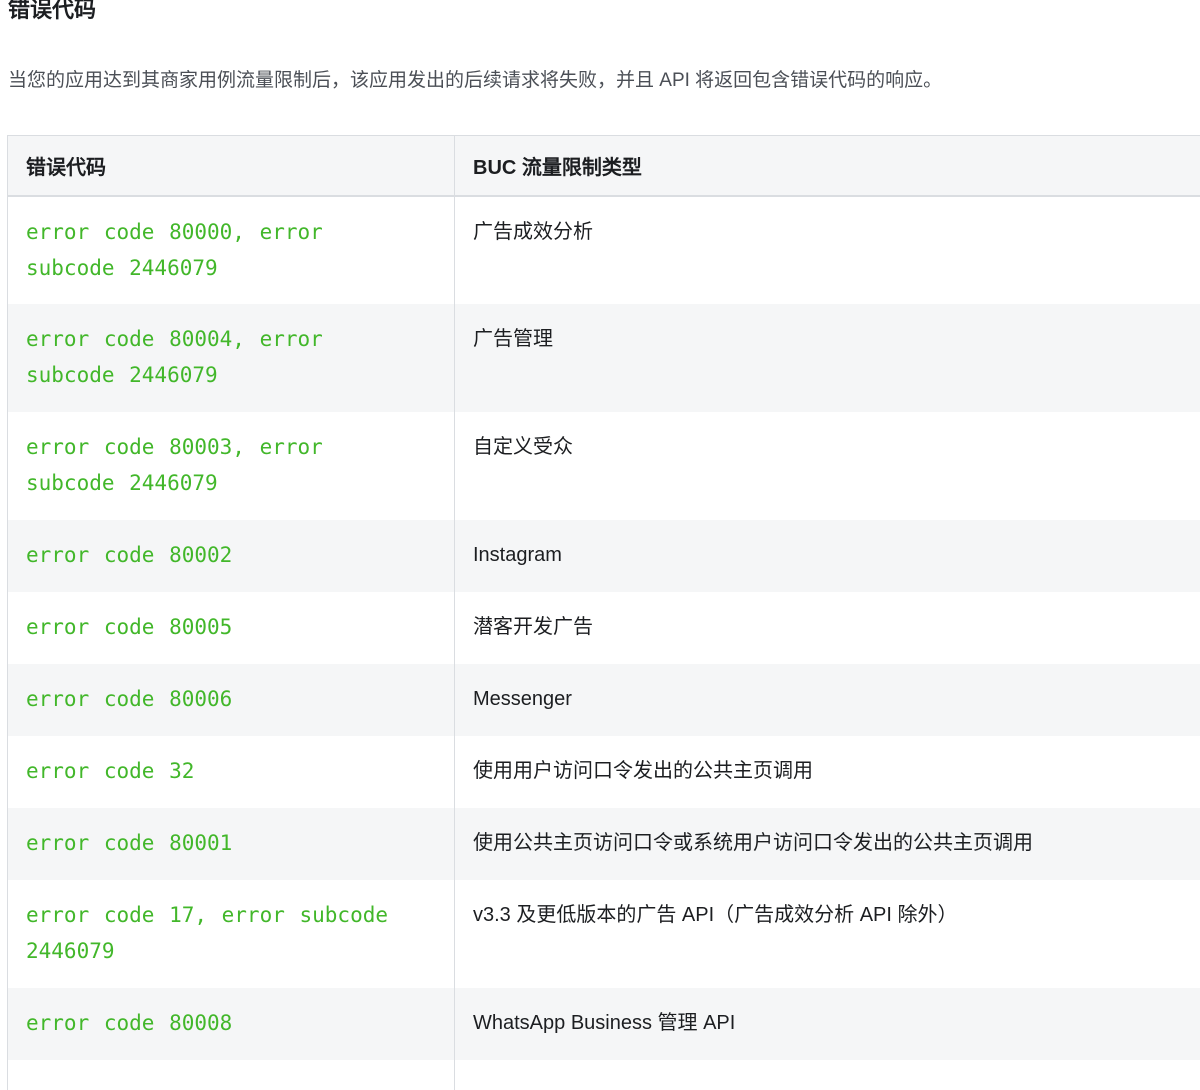 The width and height of the screenshot is (1200, 1090). Describe the element at coordinates (231, 772) in the screenshot. I see `error-code-cell: error code 32` at that location.